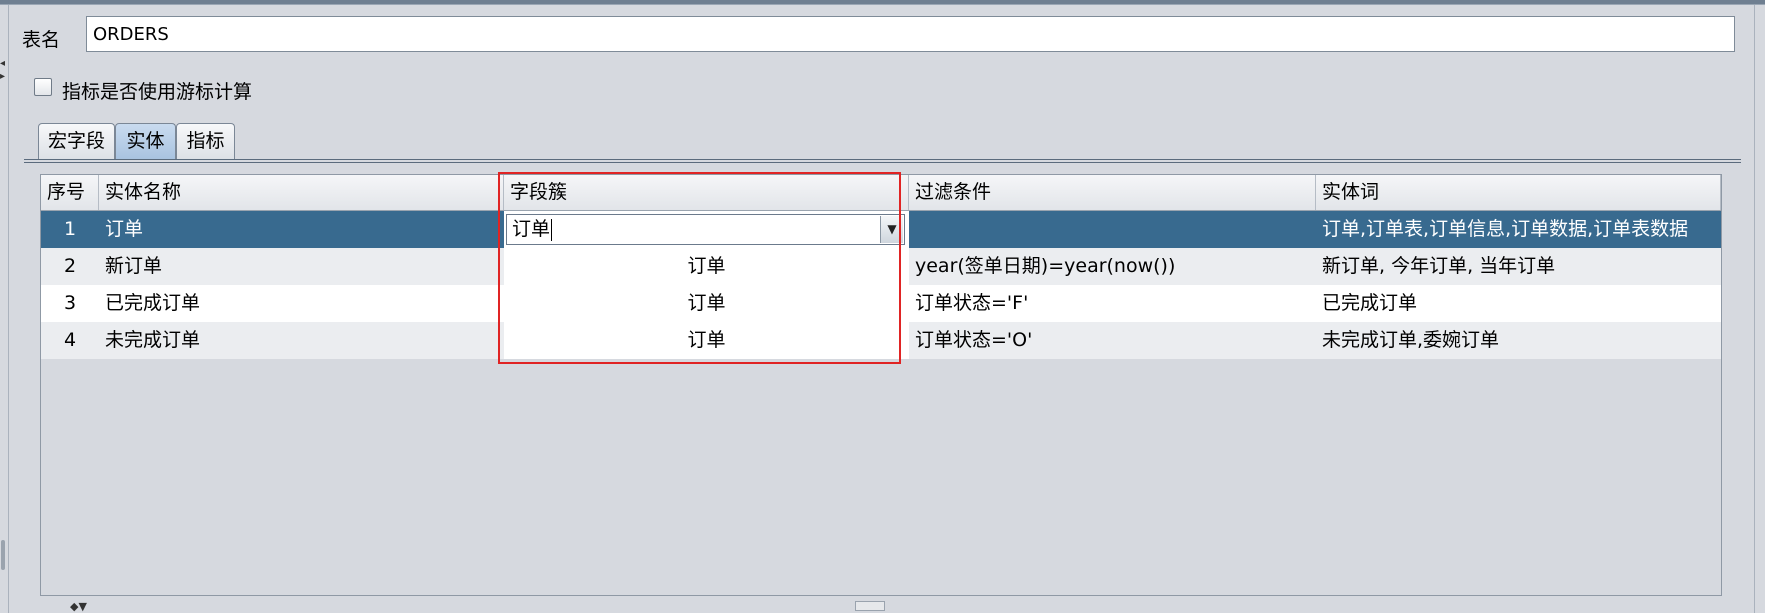 Image resolution: width=1765 pixels, height=613 pixels. I want to click on tab-macro-fields: 宏字段, so click(76, 141).